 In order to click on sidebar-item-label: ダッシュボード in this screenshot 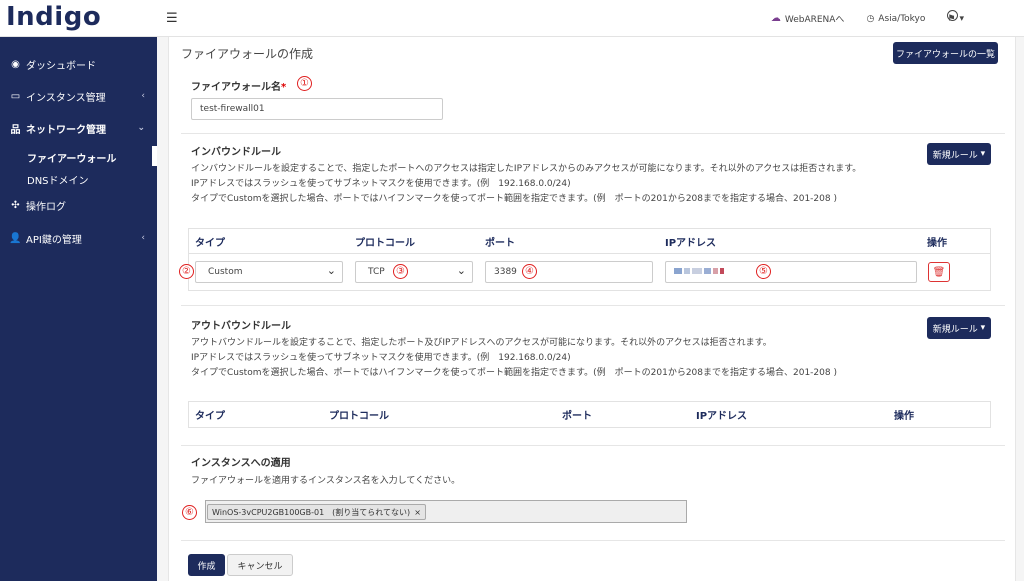, I will do `click(61, 66)`.